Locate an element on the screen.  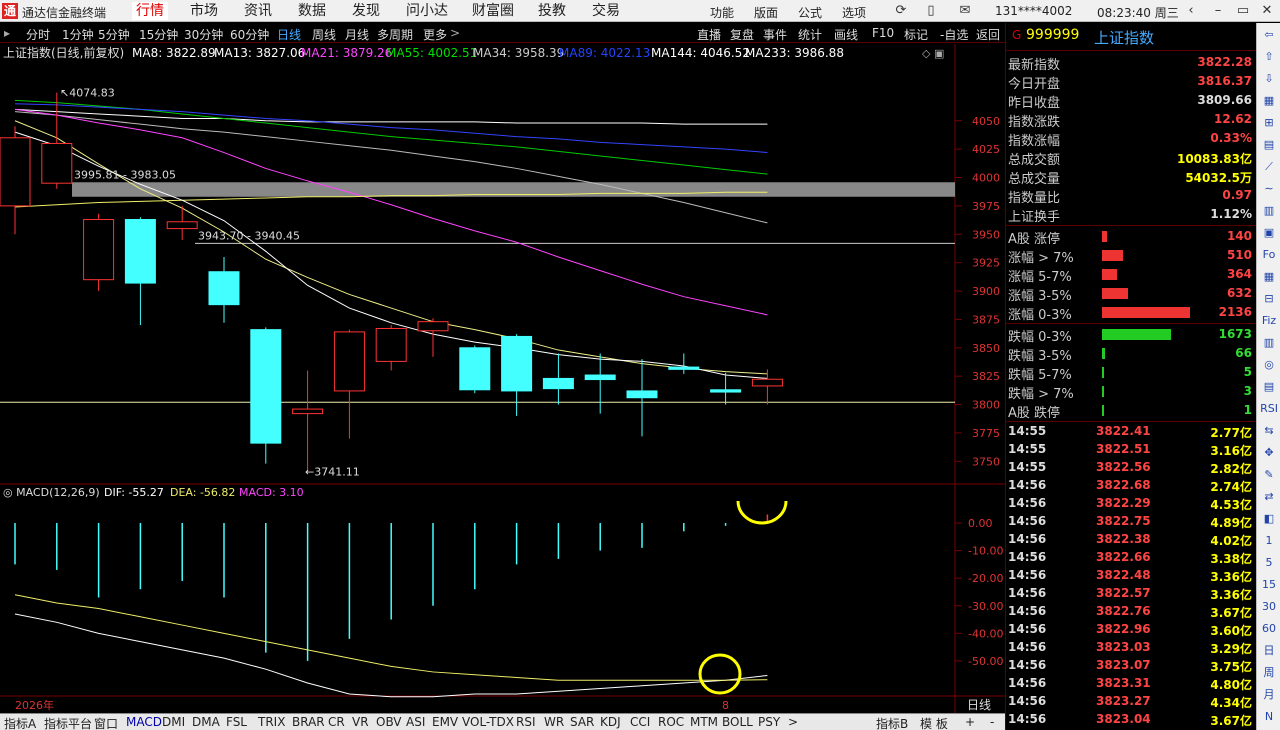
period-tab-4: 30分钟 is located at coordinates (203, 34).